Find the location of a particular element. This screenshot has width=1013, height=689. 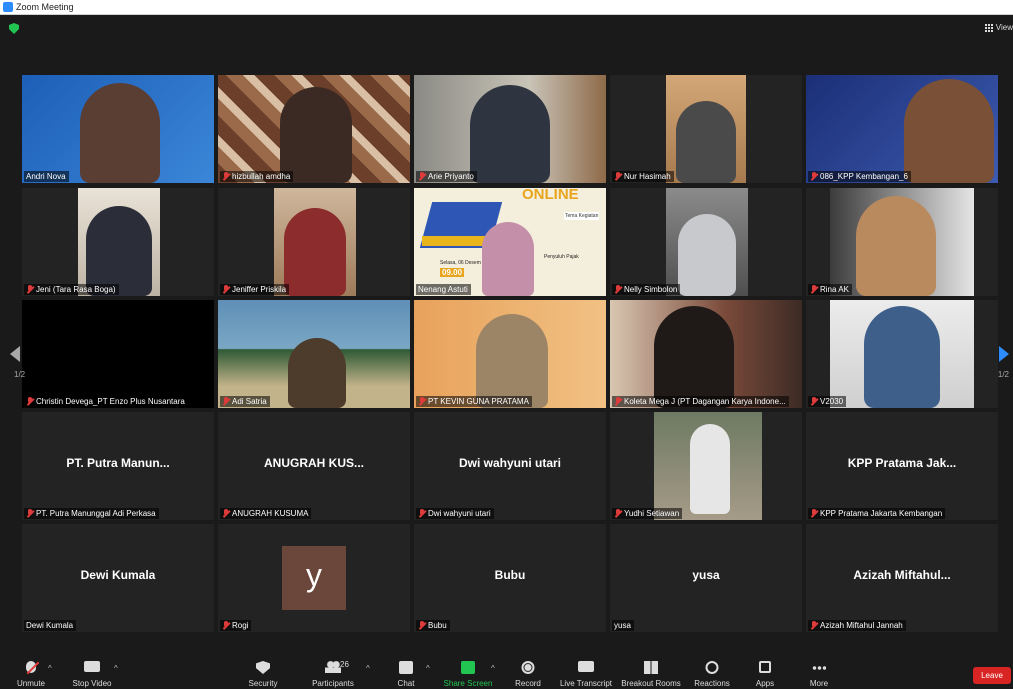

security-label: Security is located at coordinates (263, 683).